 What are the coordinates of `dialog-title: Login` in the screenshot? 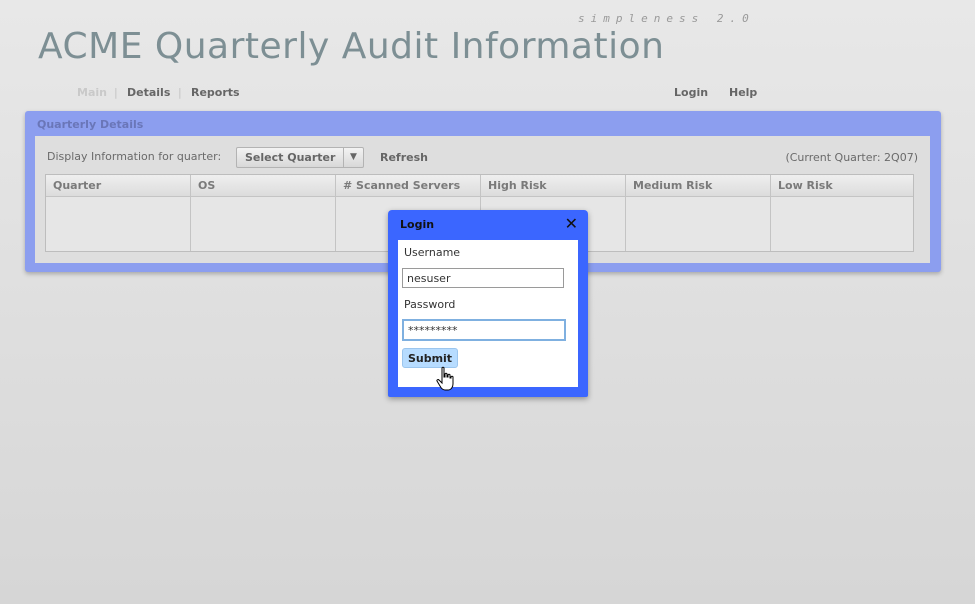 It's located at (417, 224).